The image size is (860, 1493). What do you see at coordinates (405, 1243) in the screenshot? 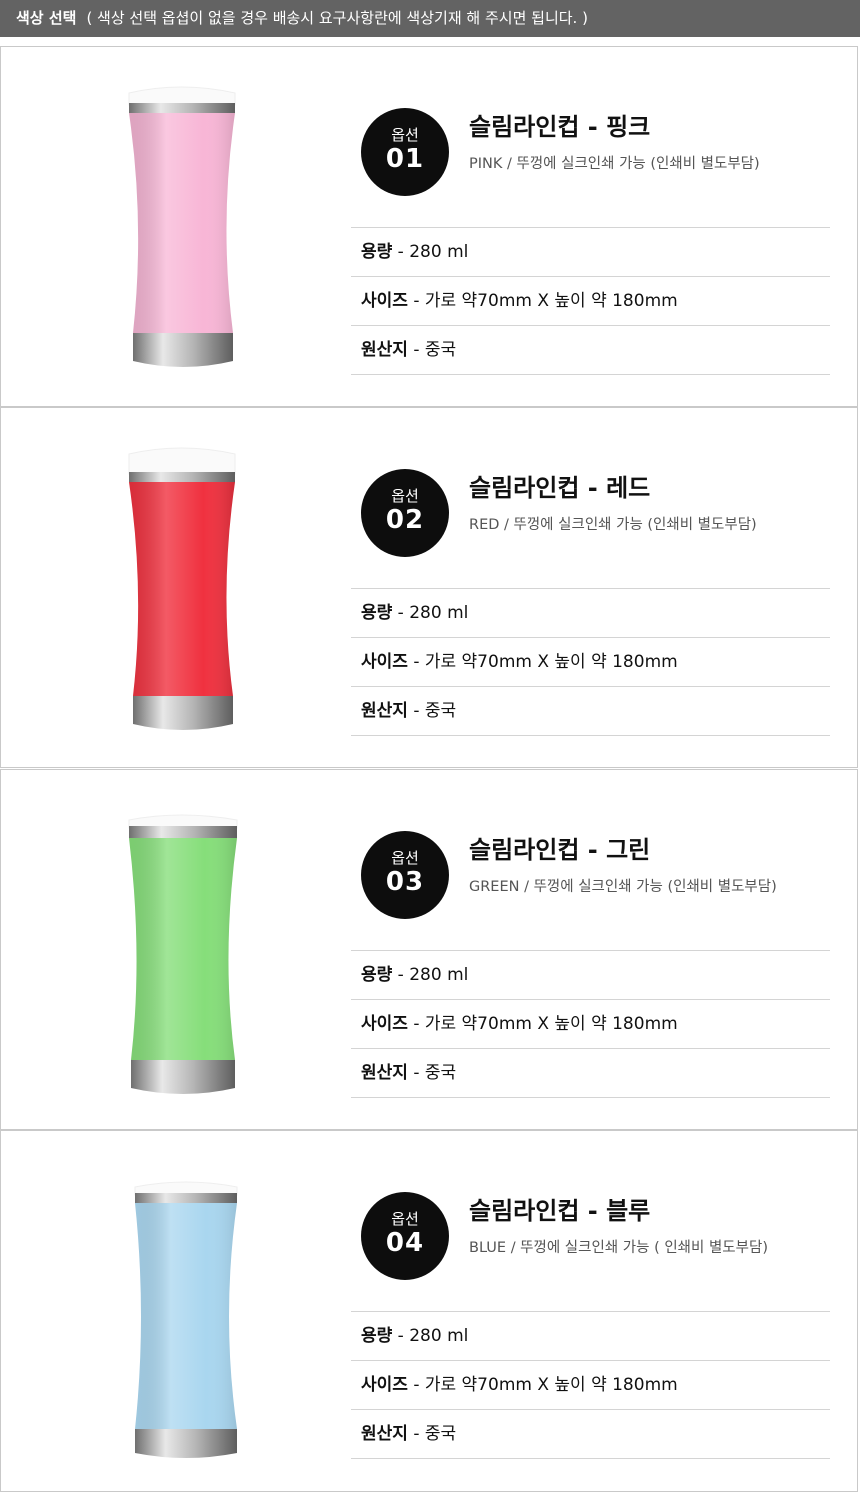
I see `badge-number: 04` at bounding box center [405, 1243].